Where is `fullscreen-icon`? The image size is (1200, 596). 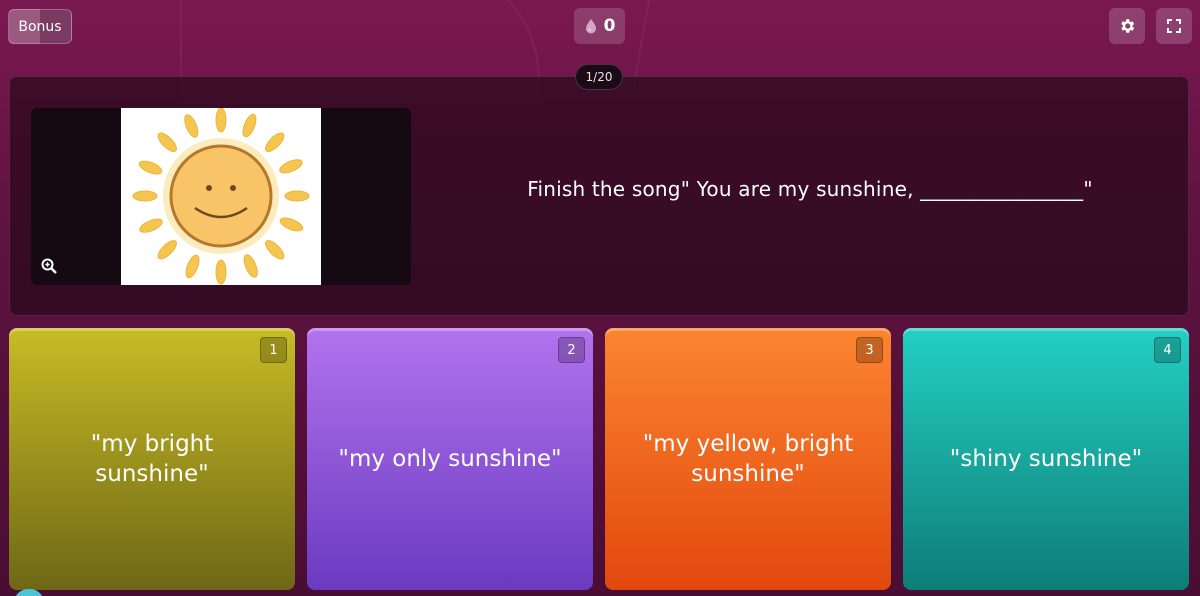 fullscreen-icon is located at coordinates (1174, 26).